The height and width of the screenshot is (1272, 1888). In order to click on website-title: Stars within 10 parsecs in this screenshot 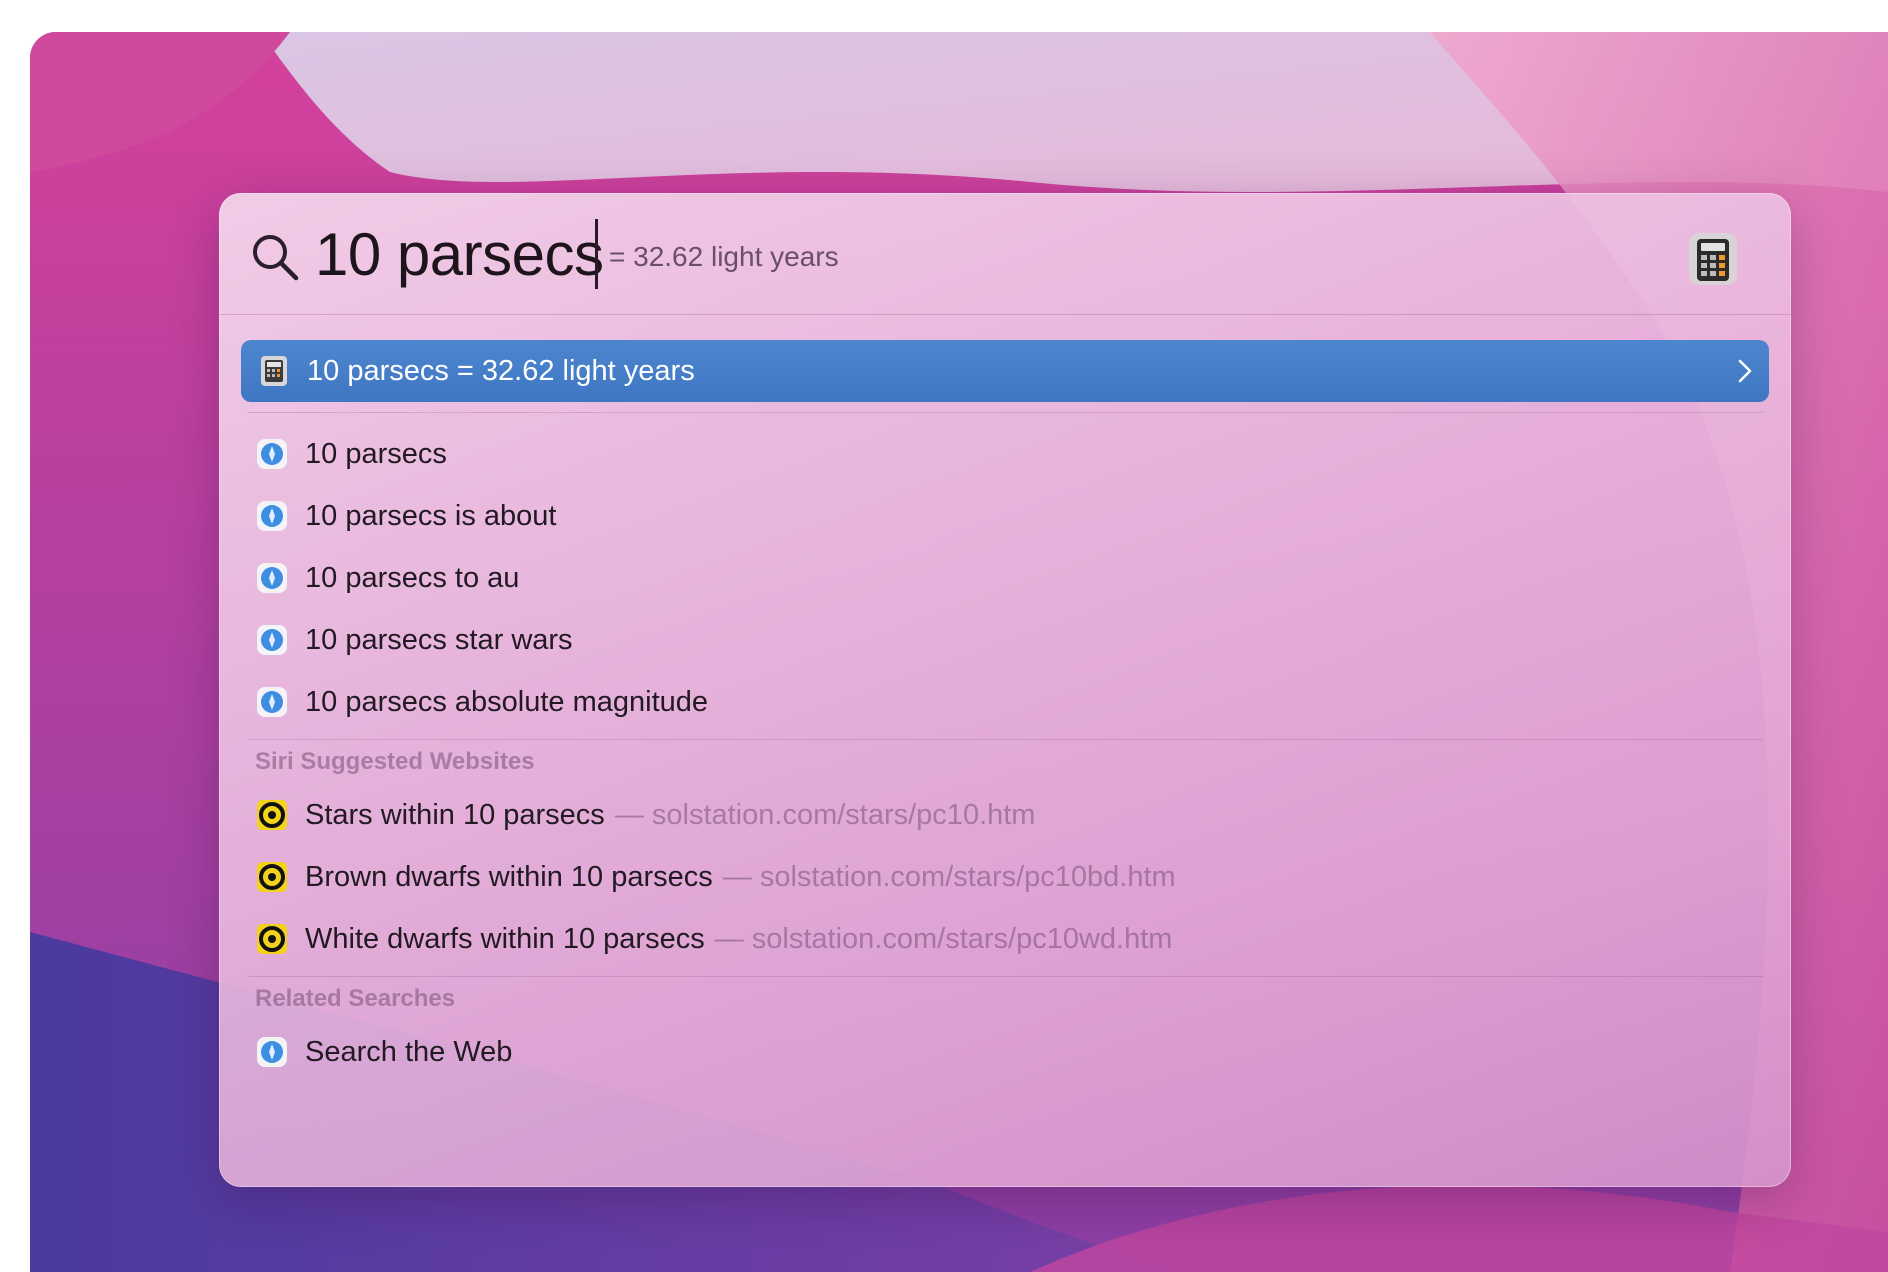, I will do `click(455, 815)`.